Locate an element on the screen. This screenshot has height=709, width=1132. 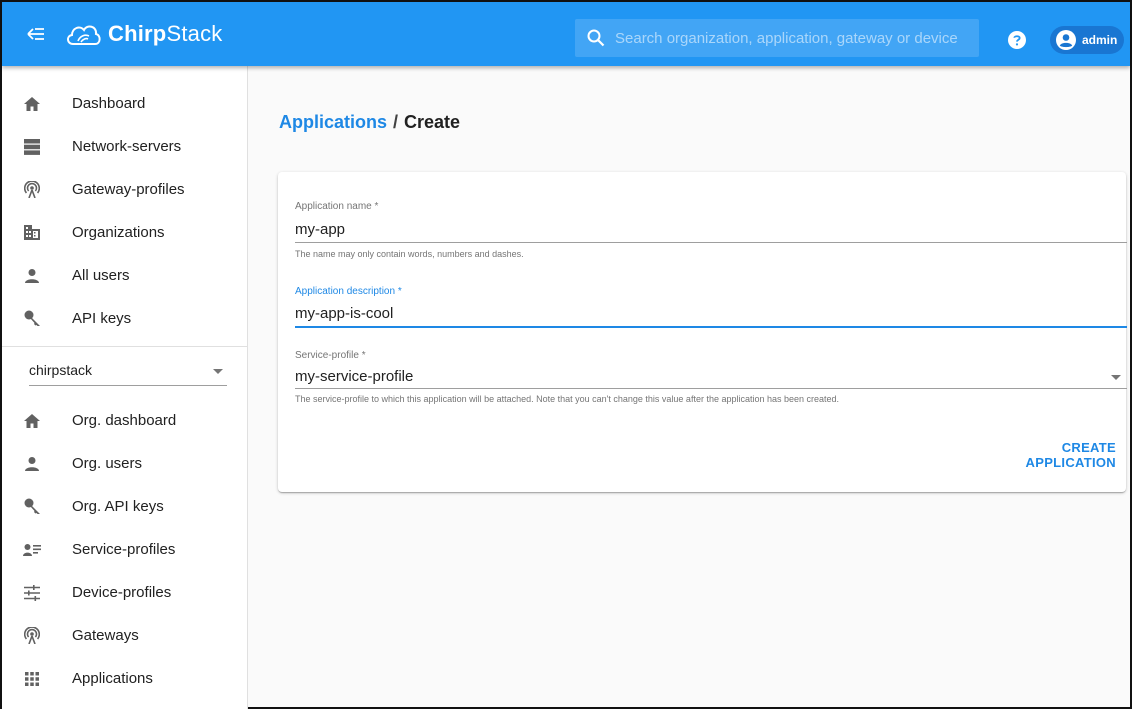
organization-select-value: chirpstack is located at coordinates (61, 370).